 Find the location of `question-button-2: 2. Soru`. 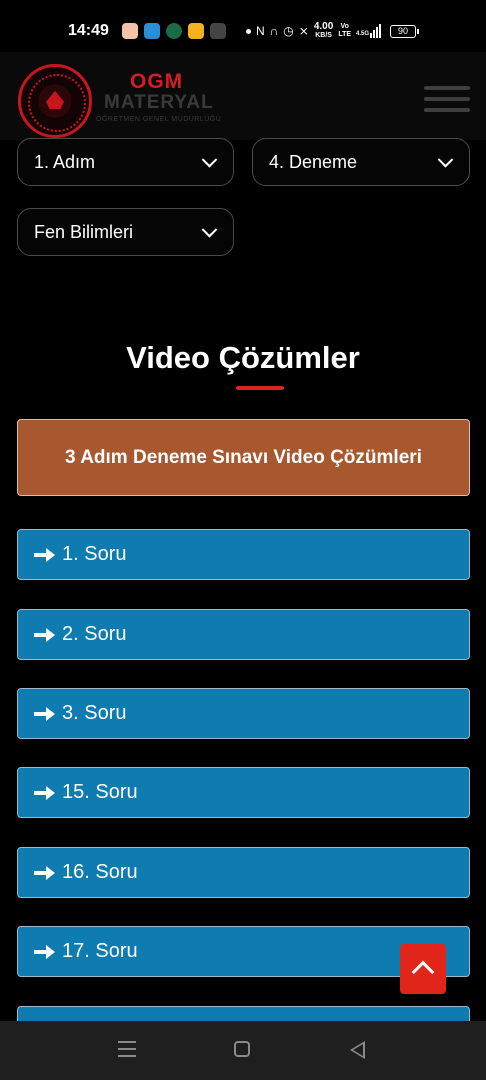

question-button-2: 2. Soru is located at coordinates (243, 634).